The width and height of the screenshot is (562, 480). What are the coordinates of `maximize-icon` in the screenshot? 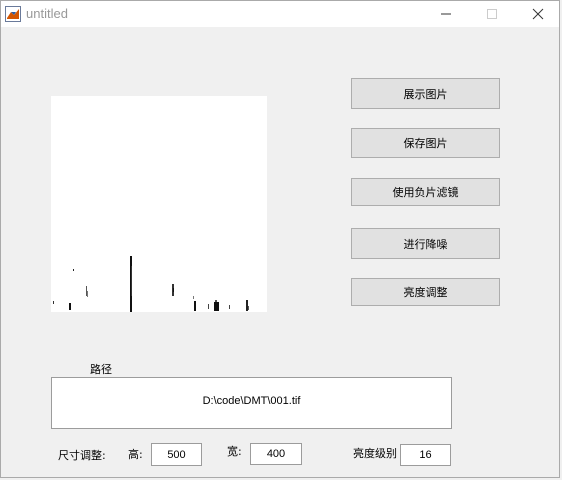 It's located at (492, 14).